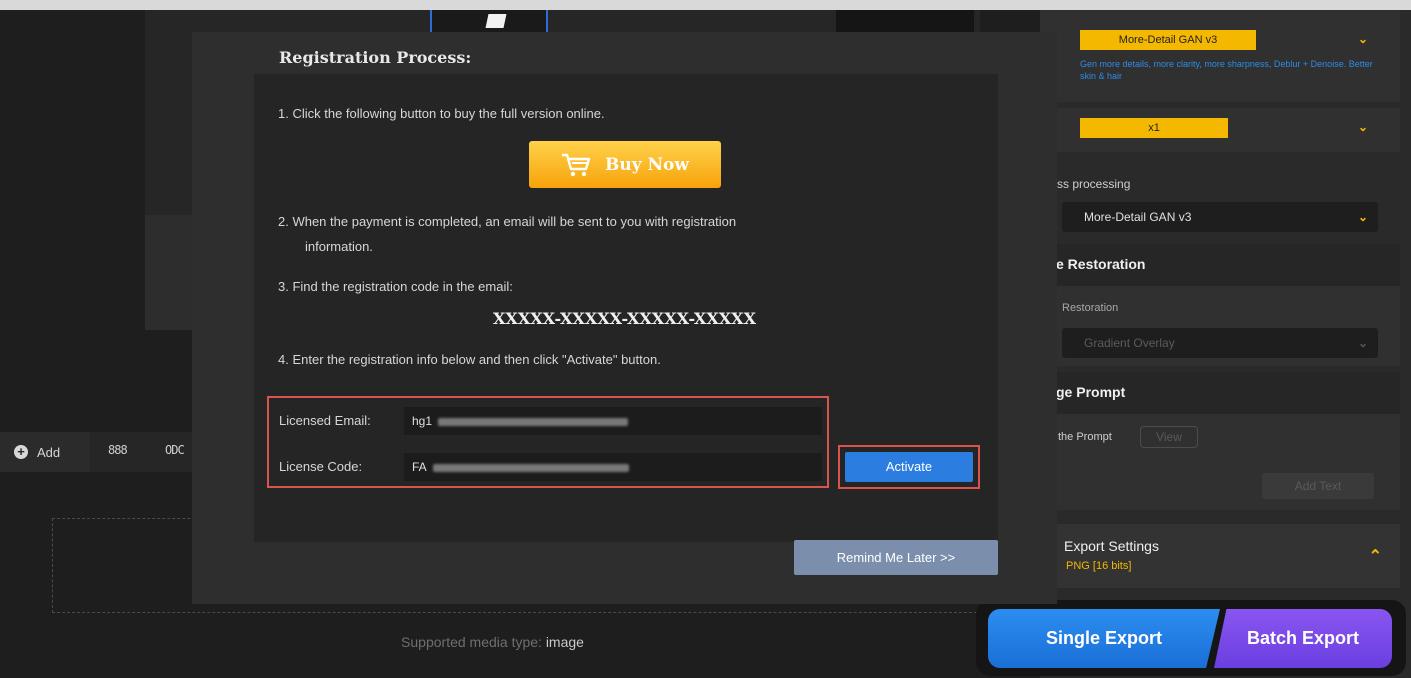  What do you see at coordinates (909, 467) in the screenshot?
I see `activate-button: Activate` at bounding box center [909, 467].